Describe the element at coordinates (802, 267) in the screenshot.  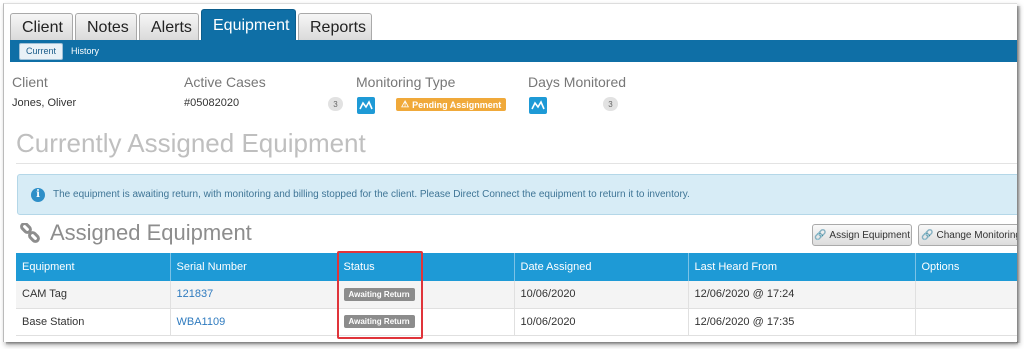
I see `col-last-heard-from: Last Heard From` at that location.